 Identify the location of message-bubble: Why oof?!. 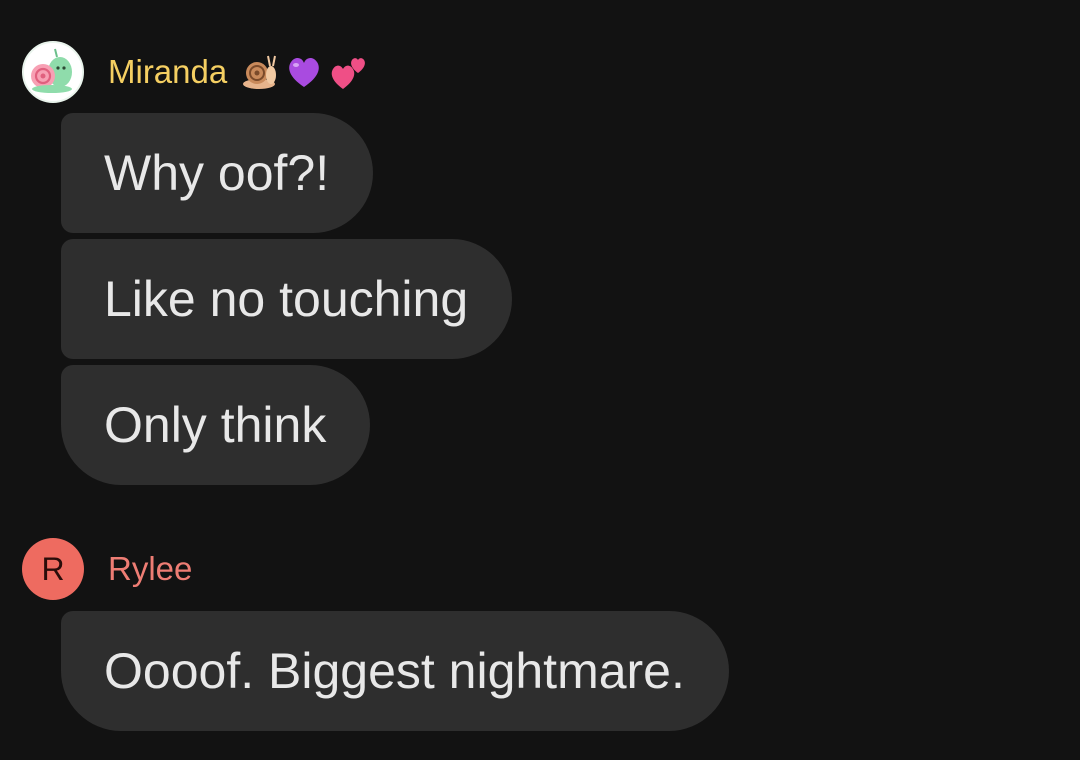
(217, 173).